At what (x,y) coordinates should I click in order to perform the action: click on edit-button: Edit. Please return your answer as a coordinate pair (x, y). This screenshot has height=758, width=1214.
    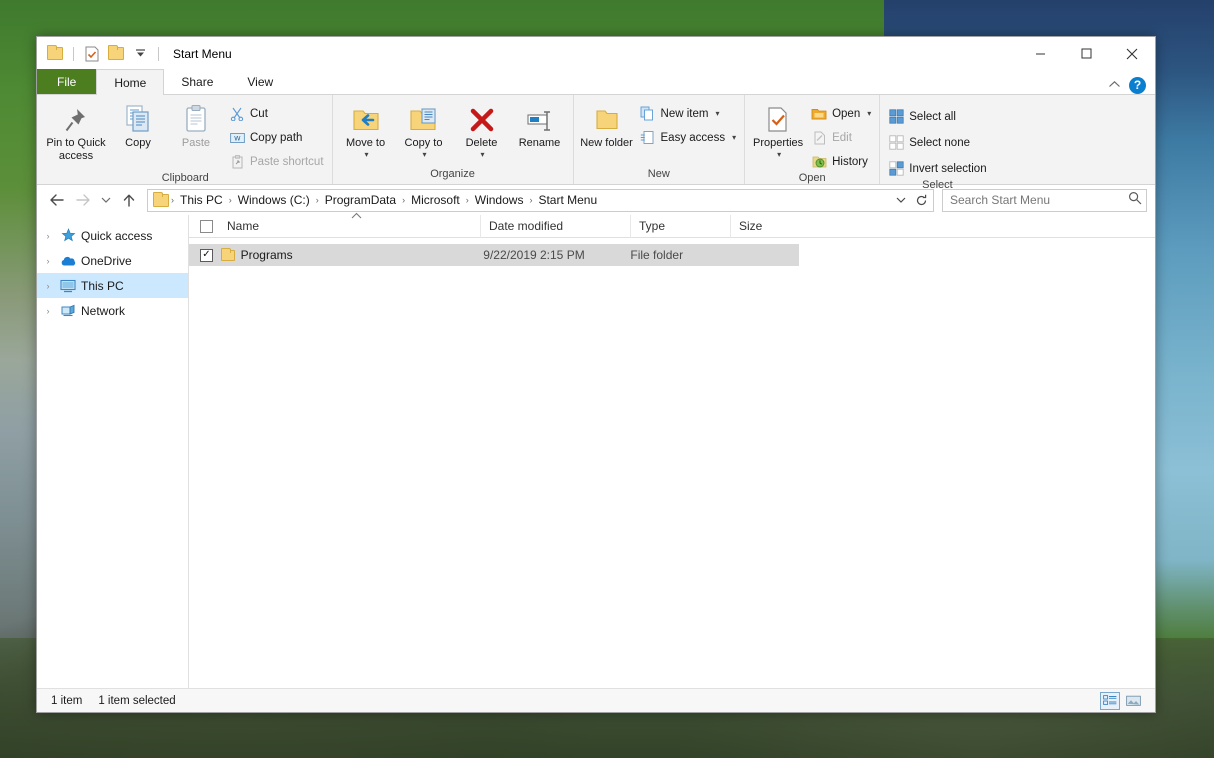
    Looking at the image, I should click on (841, 137).